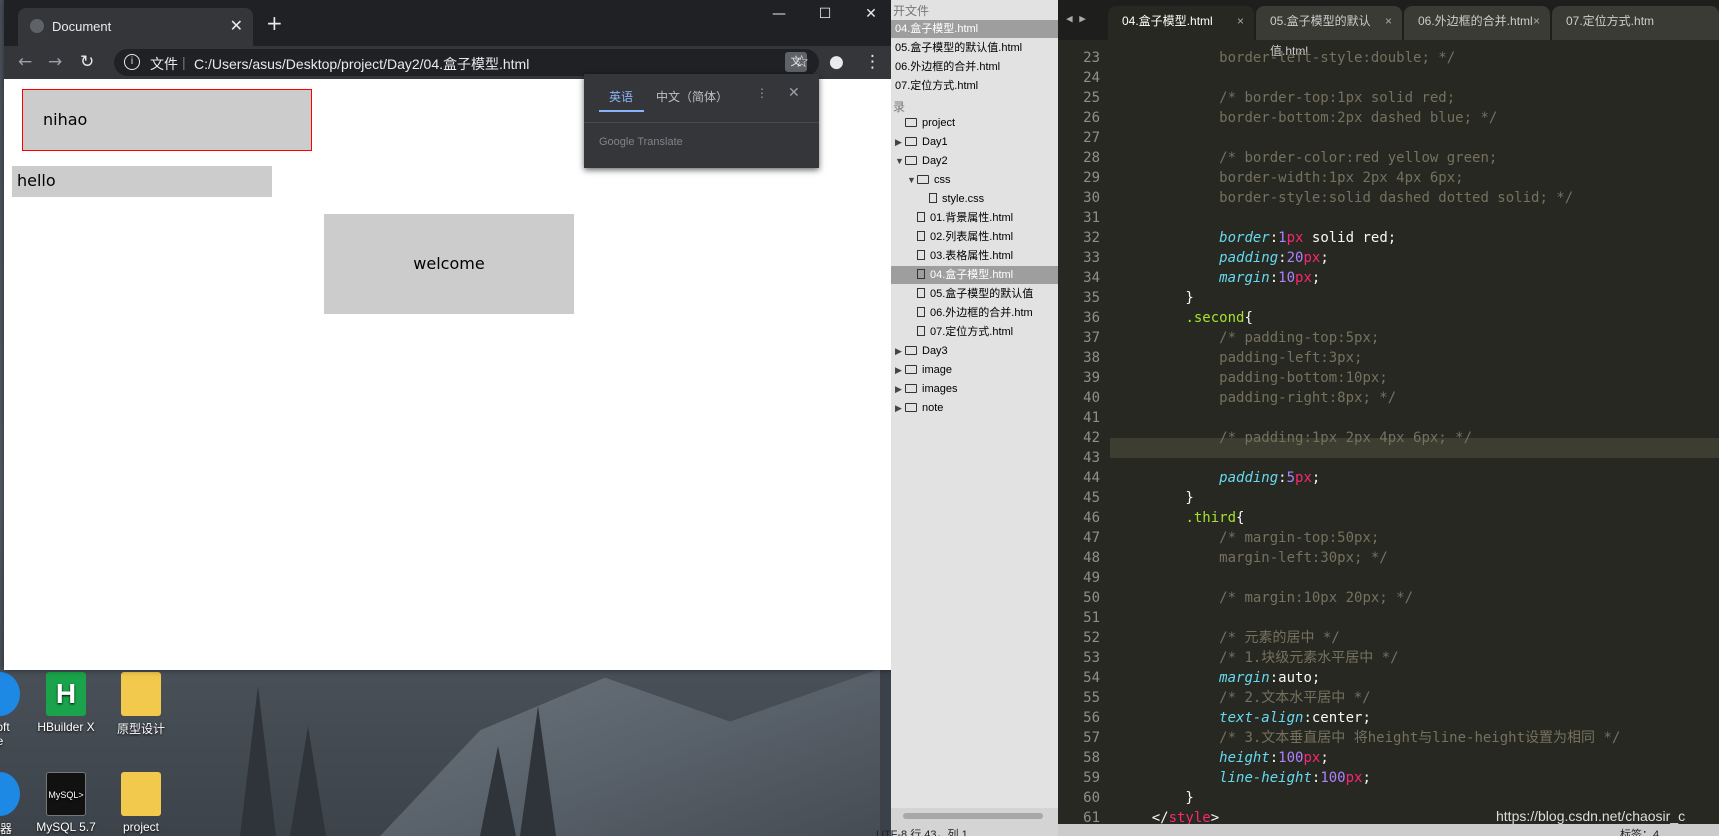  Describe the element at coordinates (25, 62) in the screenshot. I see `back-button: ←` at that location.